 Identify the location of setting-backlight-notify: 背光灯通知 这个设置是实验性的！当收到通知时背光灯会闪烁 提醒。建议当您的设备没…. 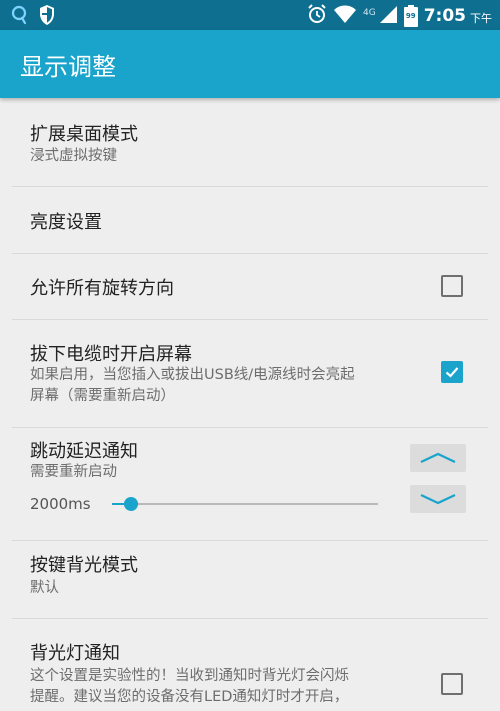
(250, 665).